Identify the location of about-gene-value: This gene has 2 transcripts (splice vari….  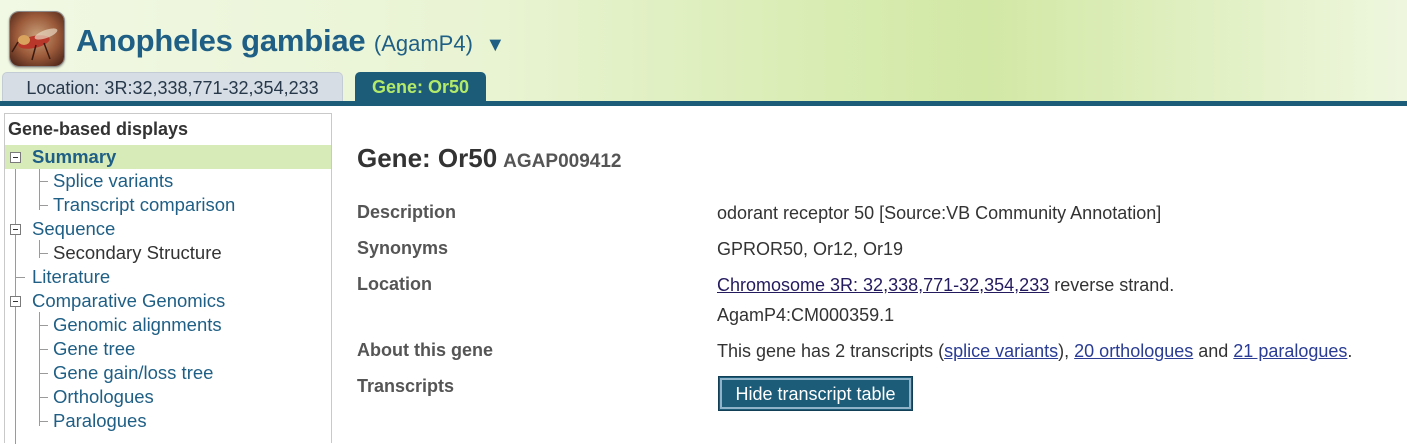
(1034, 351).